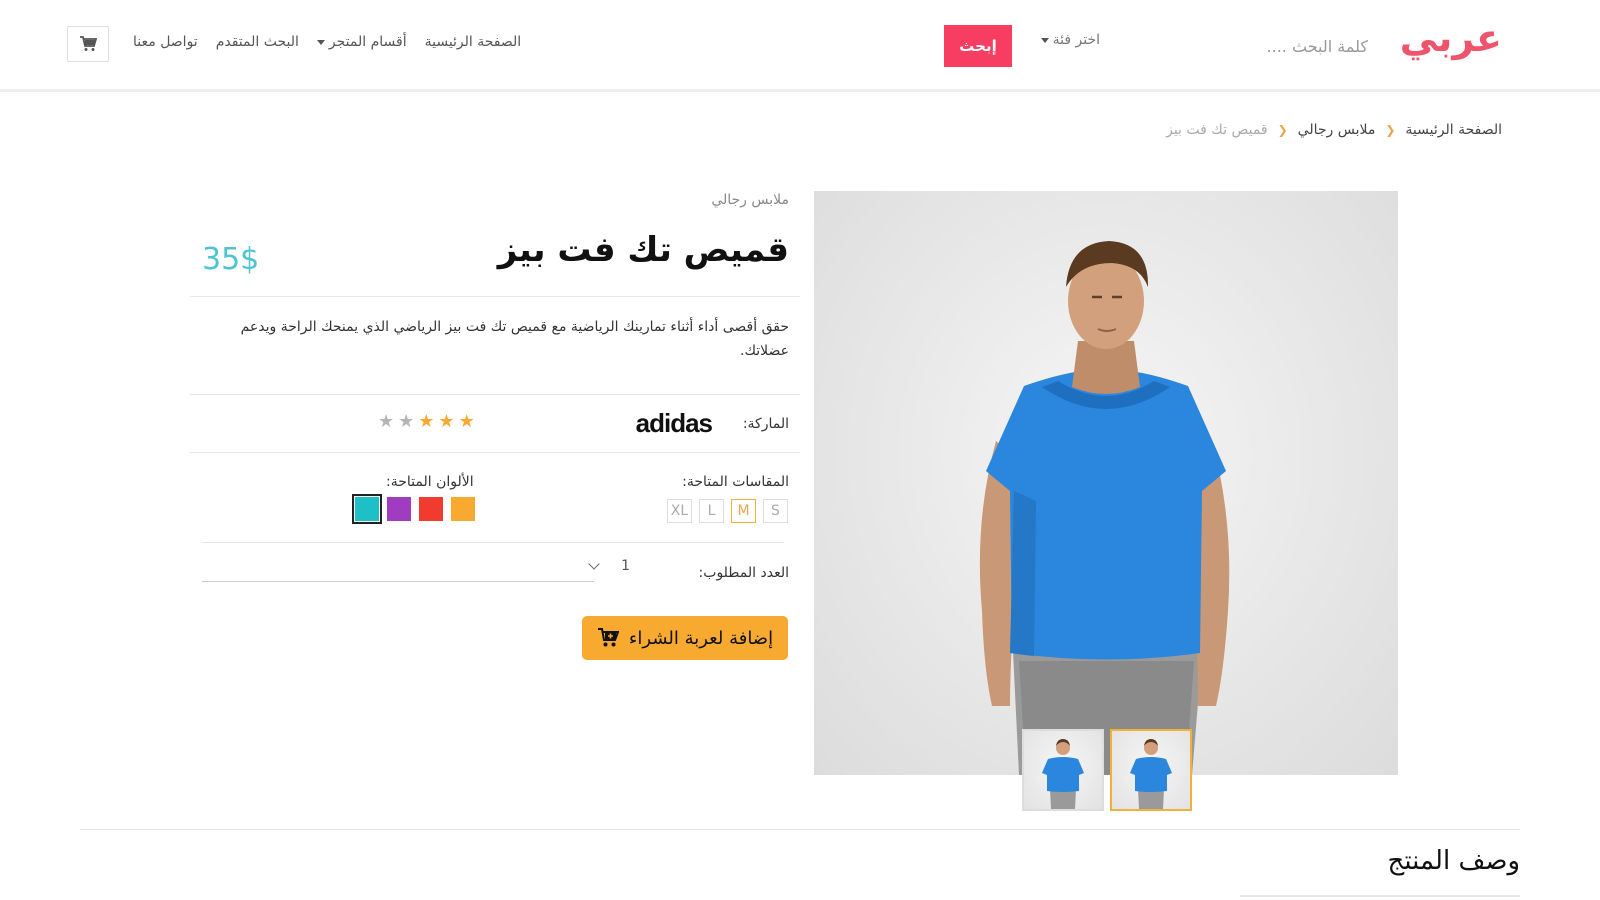  Describe the element at coordinates (413, 509) in the screenshot. I see `color-options` at that location.